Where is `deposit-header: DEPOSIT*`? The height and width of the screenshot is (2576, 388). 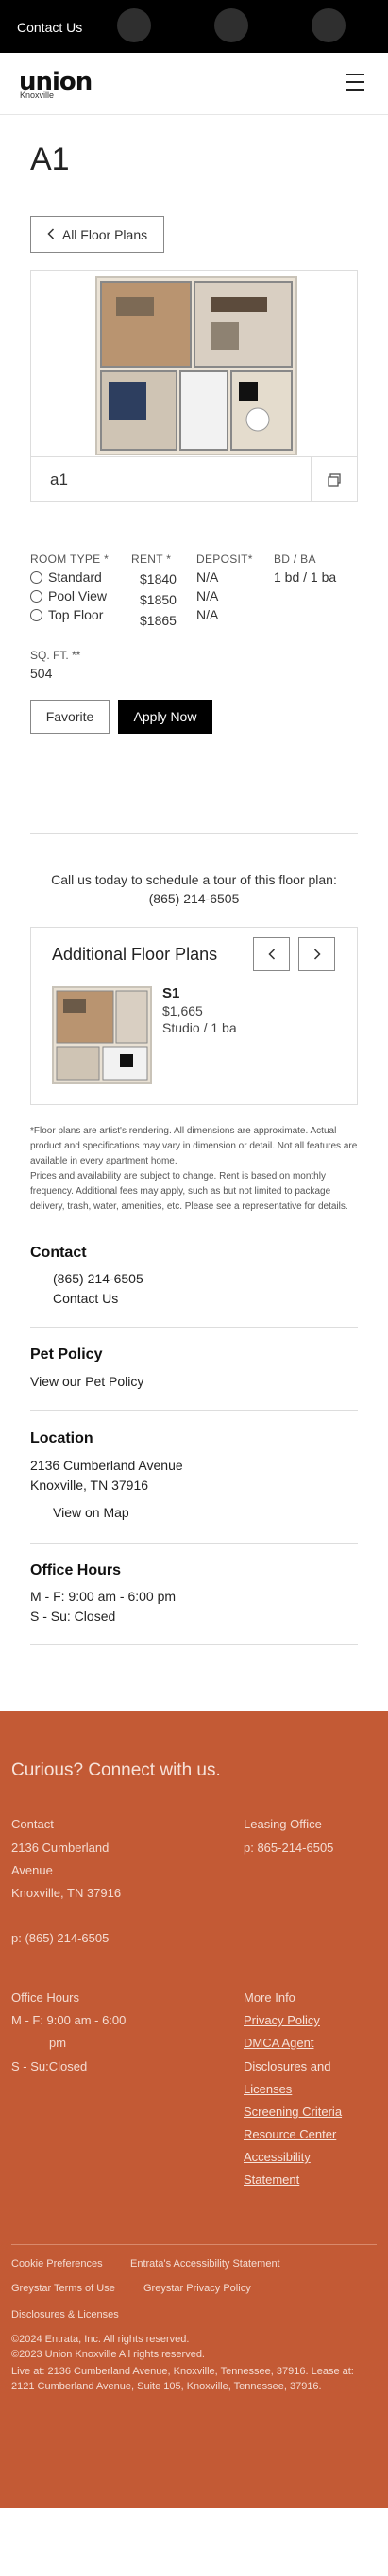
deposit-header: DEPOSIT* is located at coordinates (224, 559).